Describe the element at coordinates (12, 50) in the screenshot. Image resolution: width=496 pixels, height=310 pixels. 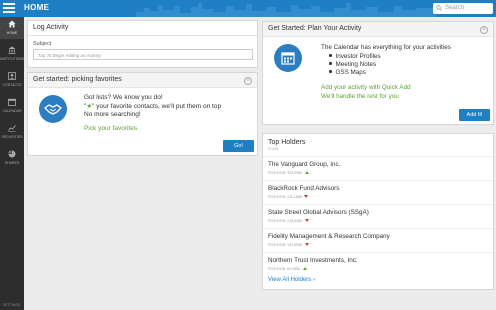
I see `institution-icon` at that location.